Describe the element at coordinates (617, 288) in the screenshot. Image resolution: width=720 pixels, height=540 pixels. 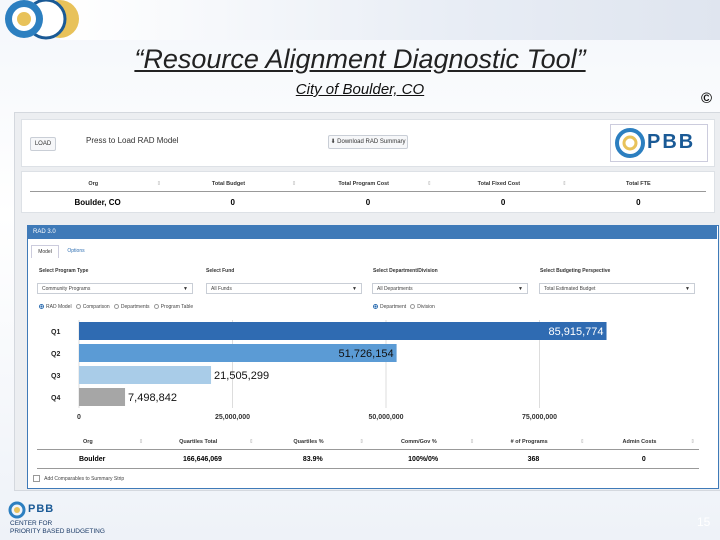
I see `perspective-select: Total Estimated Budget ▼` at that location.